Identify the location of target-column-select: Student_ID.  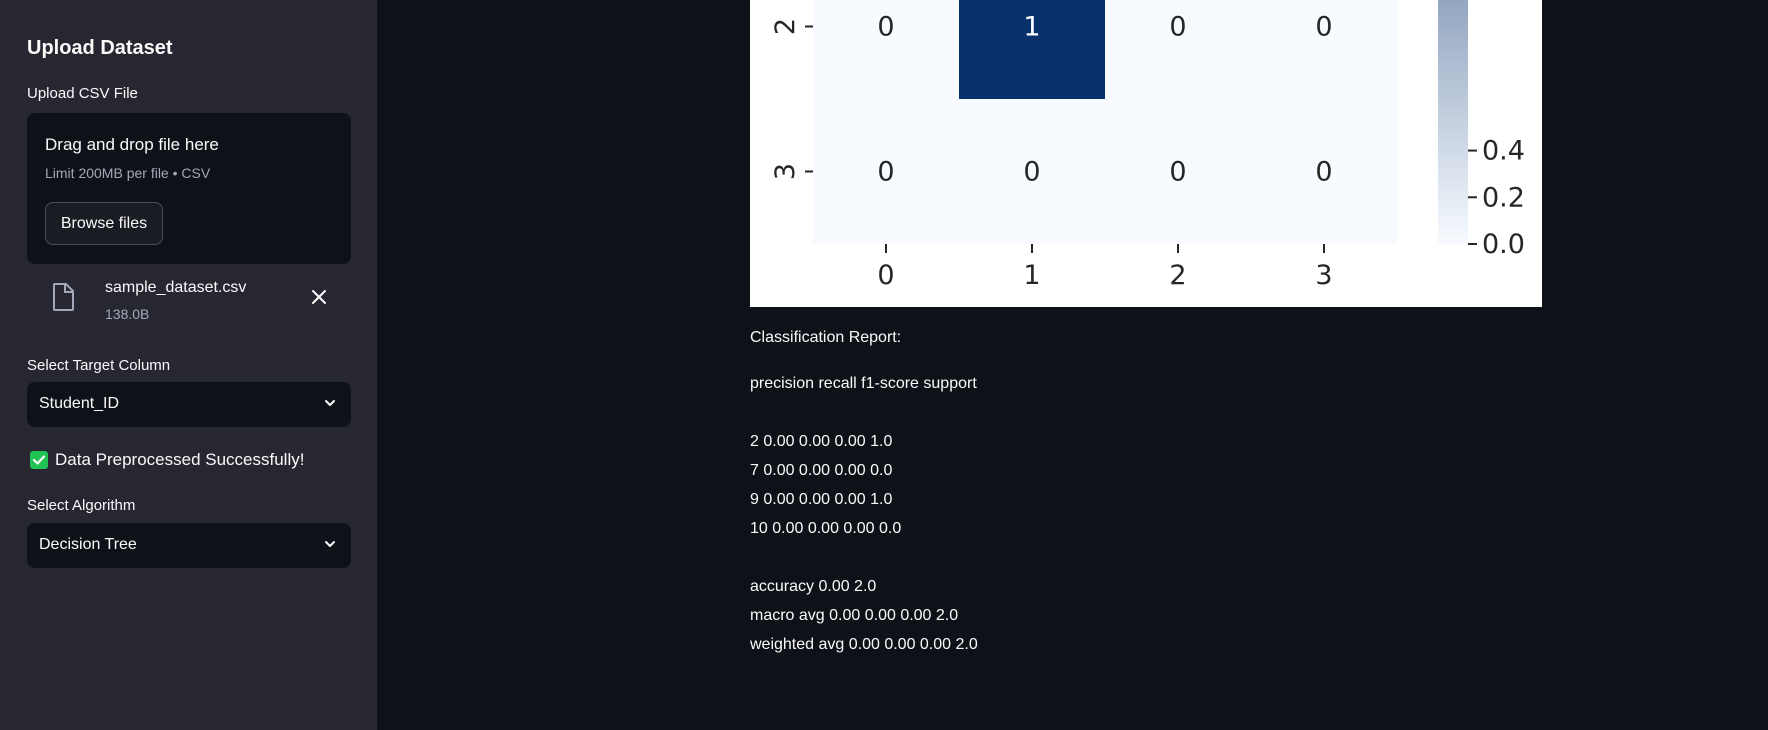
(189, 404).